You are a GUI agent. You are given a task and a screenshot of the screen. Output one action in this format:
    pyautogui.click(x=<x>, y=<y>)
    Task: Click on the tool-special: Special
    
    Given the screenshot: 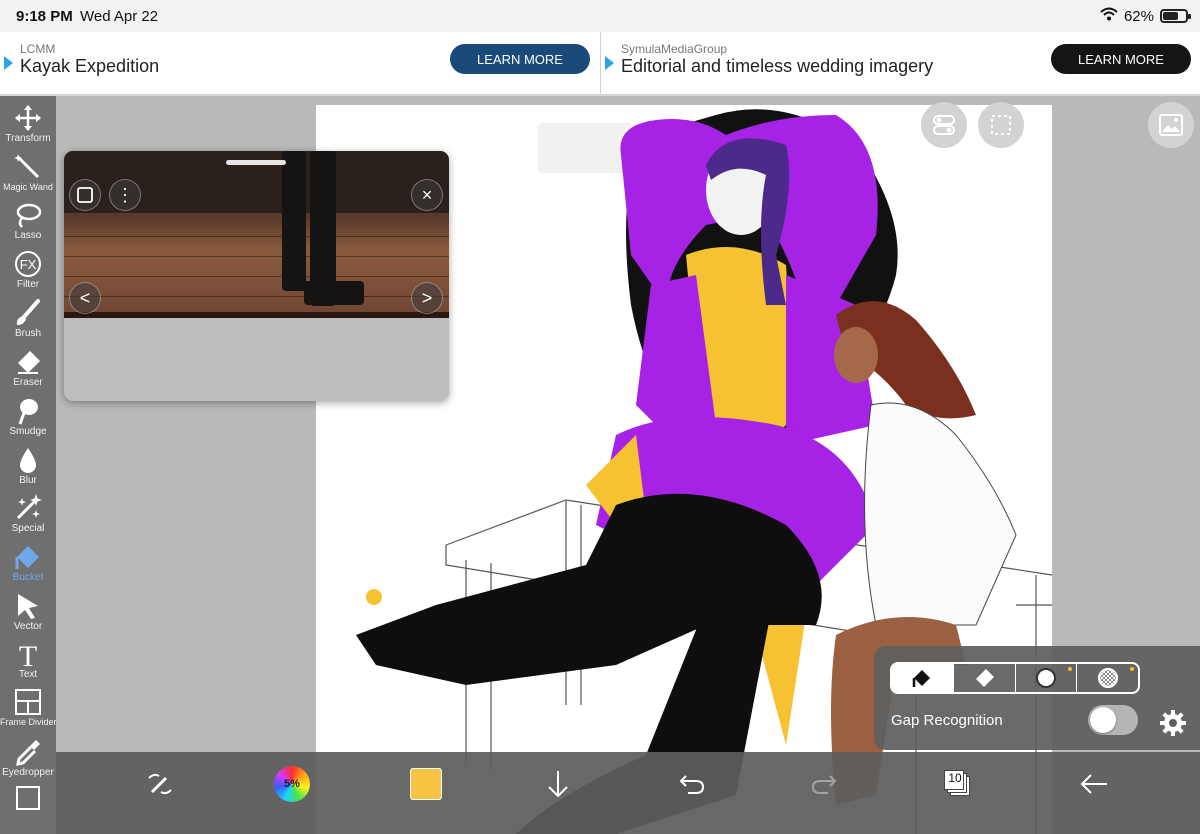 What is the action you would take?
    pyautogui.click(x=28, y=514)
    